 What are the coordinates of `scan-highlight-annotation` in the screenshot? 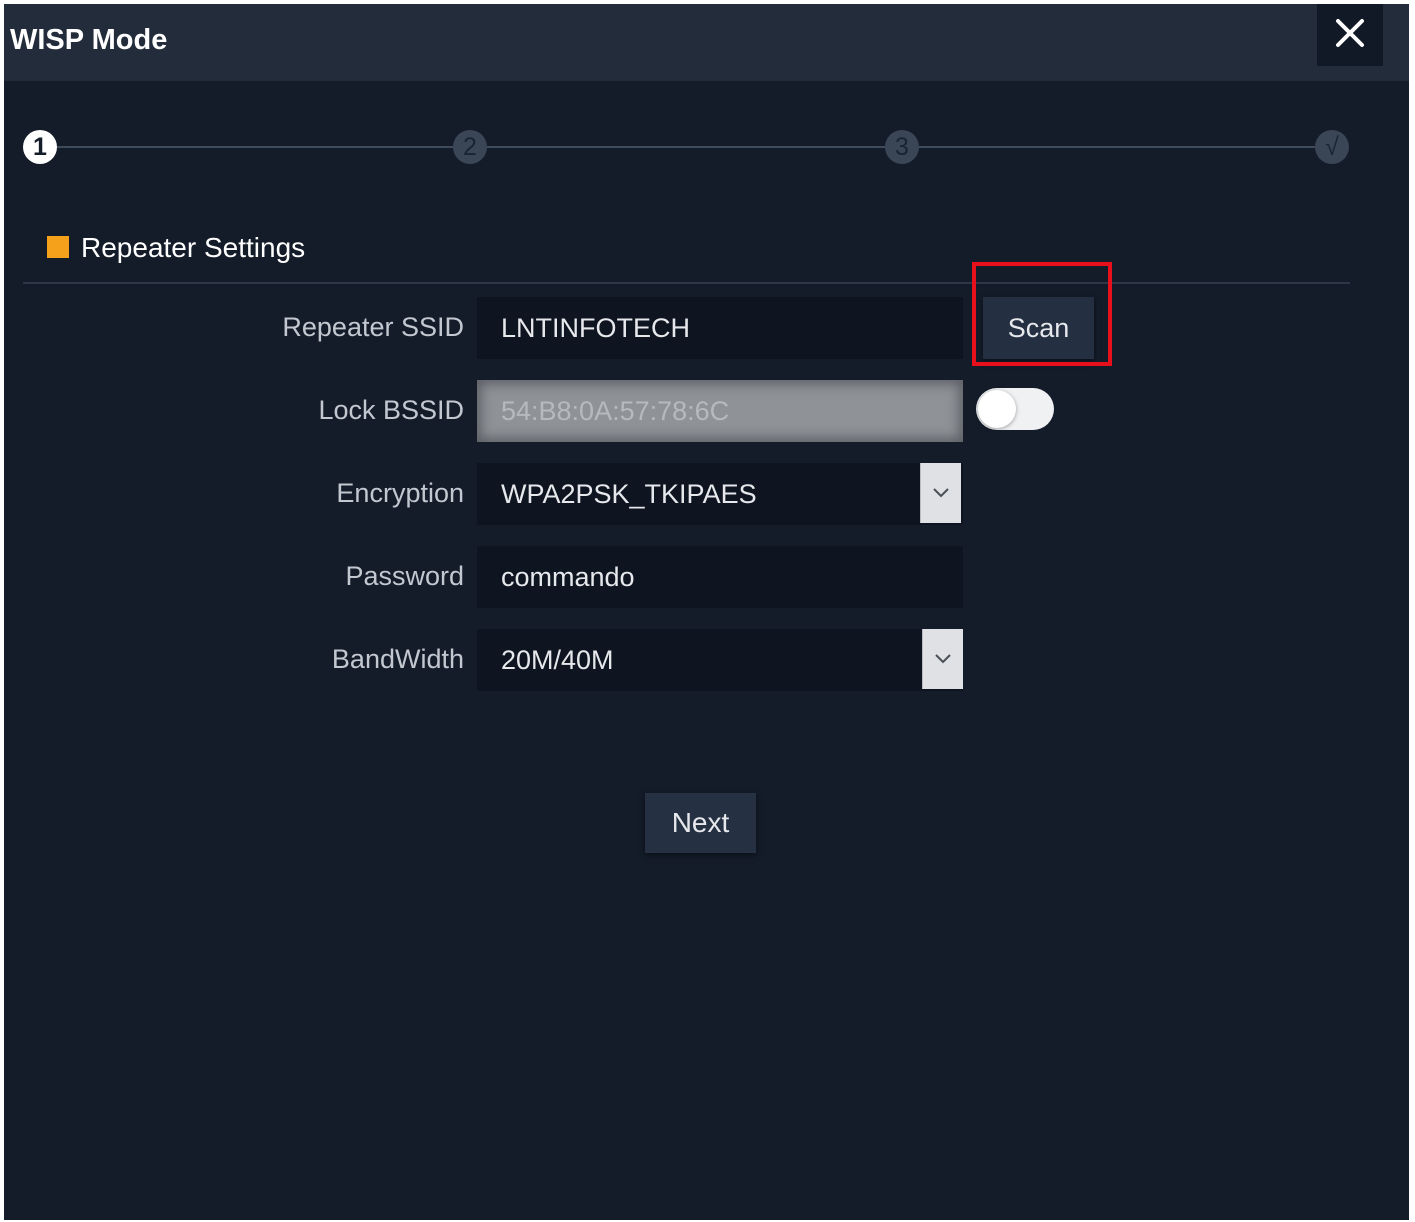 It's located at (1042, 314).